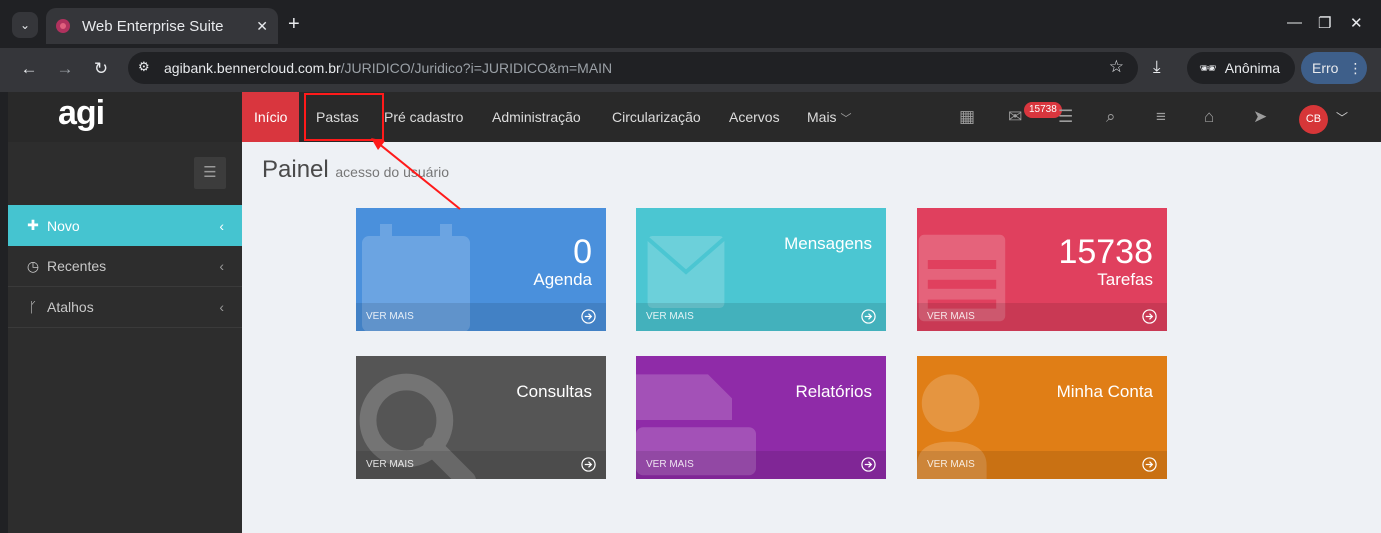 Image resolution: width=1381 pixels, height=533 pixels. What do you see at coordinates (481, 417) in the screenshot?
I see `tile-consultas: Consultas VER MAIS` at bounding box center [481, 417].